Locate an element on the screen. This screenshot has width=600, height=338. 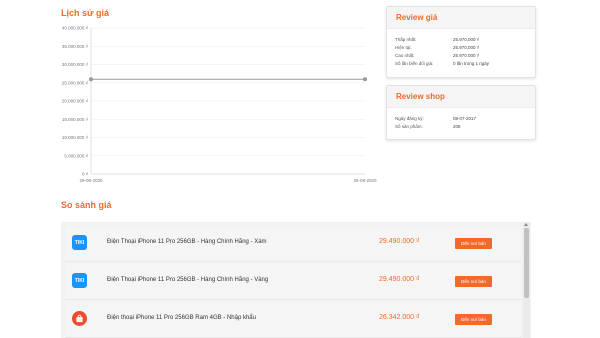
lowest-price-row: Thấp nhất: 25.970.000 ₫ is located at coordinates (465, 40).